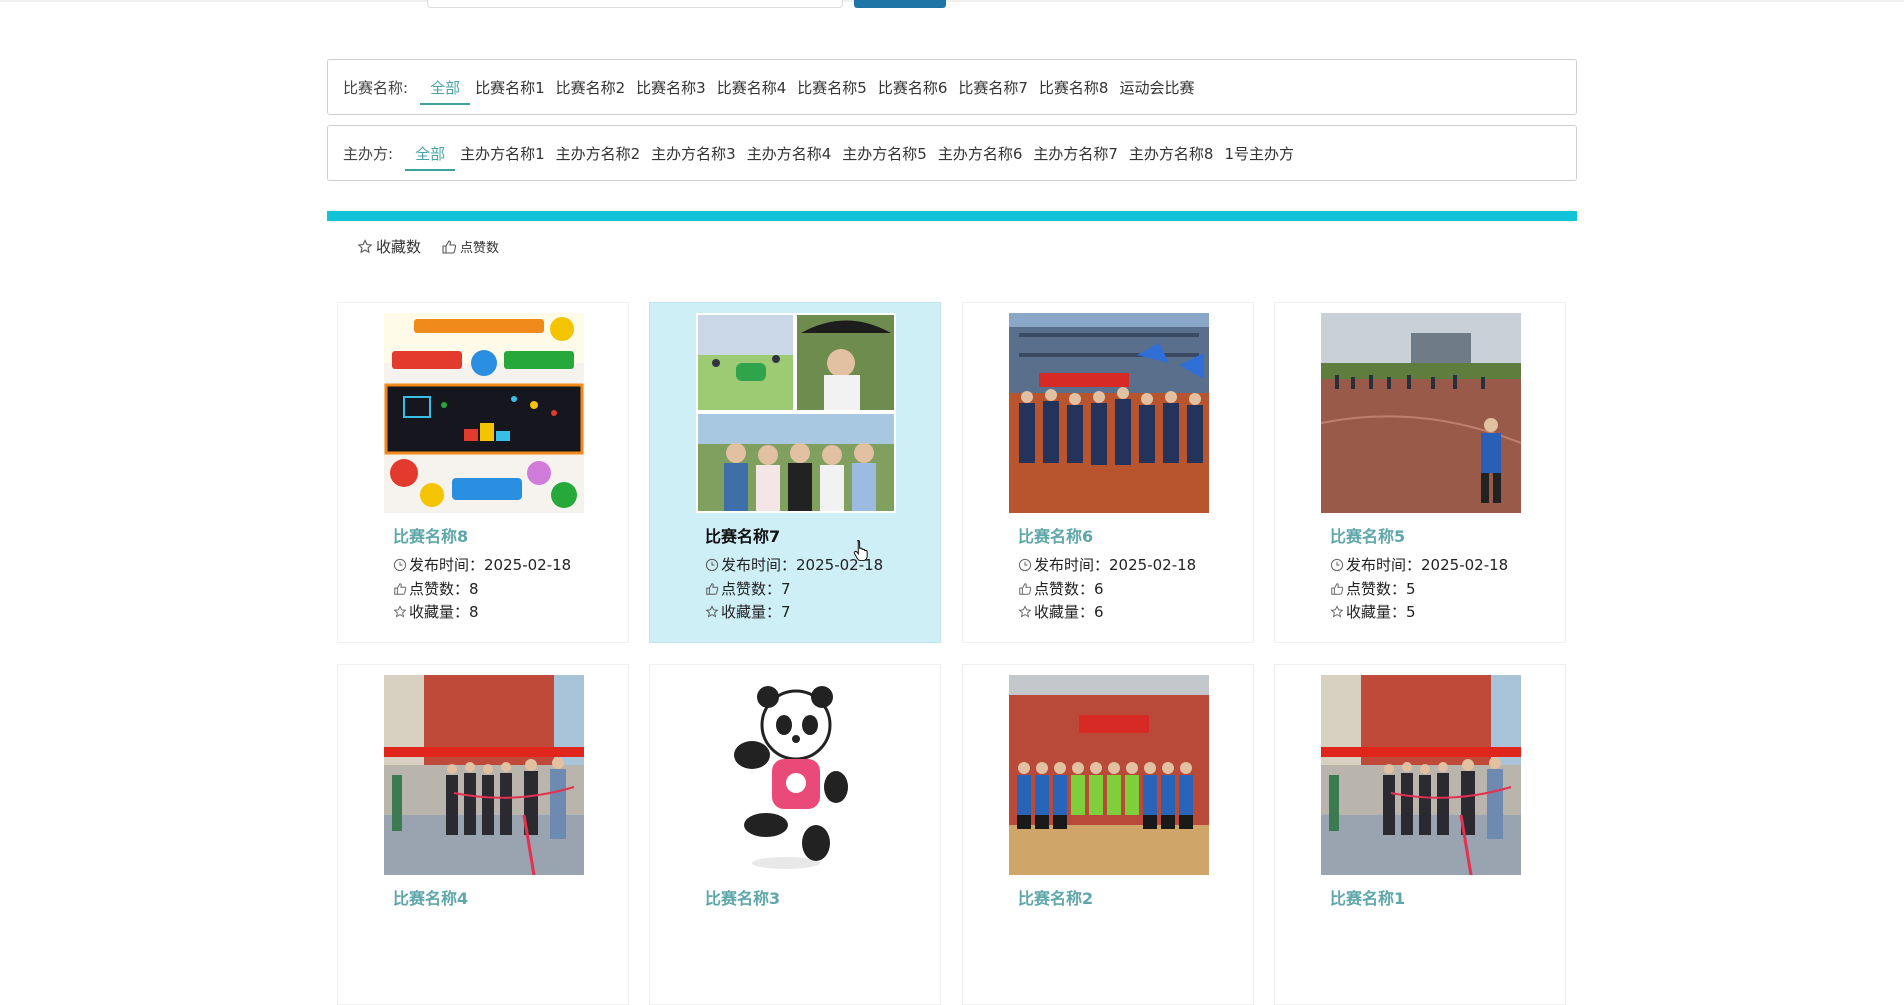  I want to click on match-card-title: 比赛名称2, so click(1055, 897).